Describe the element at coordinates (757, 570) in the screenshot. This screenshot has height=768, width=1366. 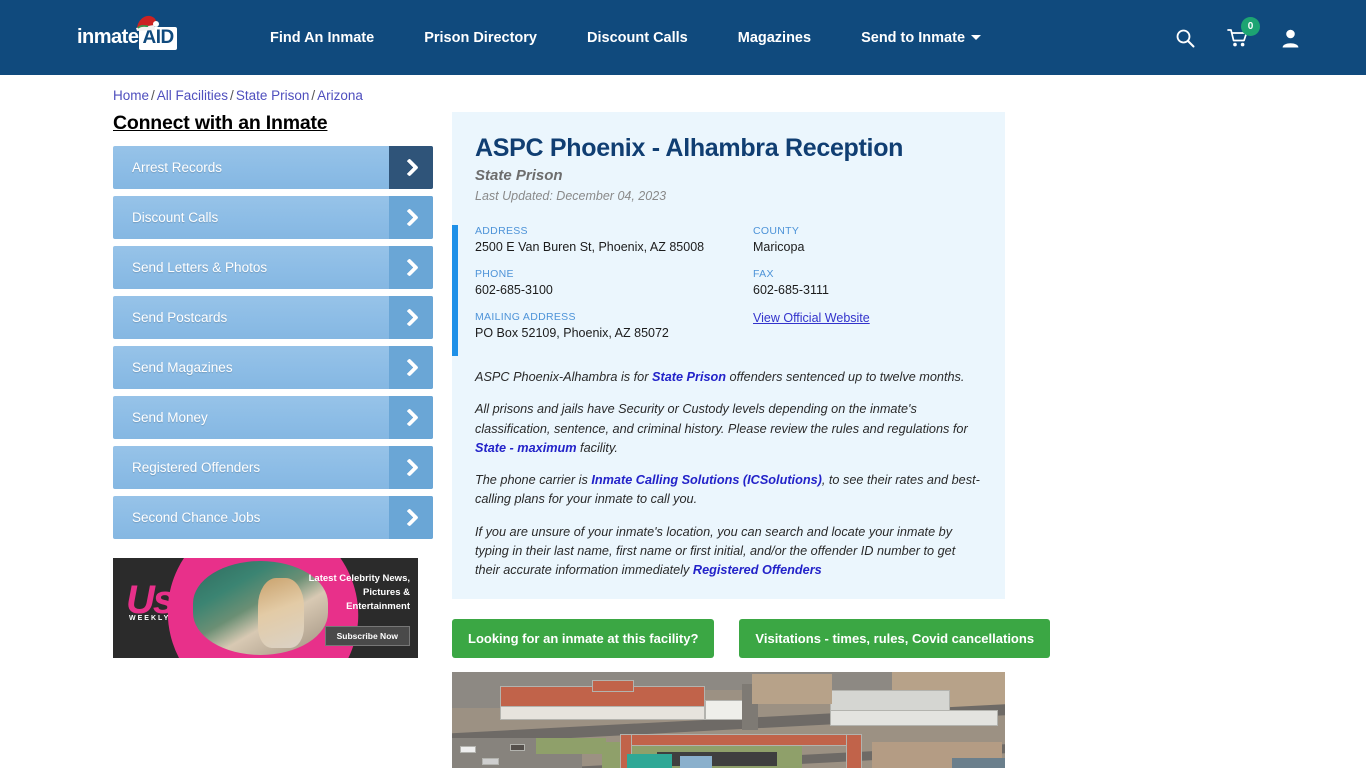
I see `link-registered-offenders: Registered Offenders` at that location.